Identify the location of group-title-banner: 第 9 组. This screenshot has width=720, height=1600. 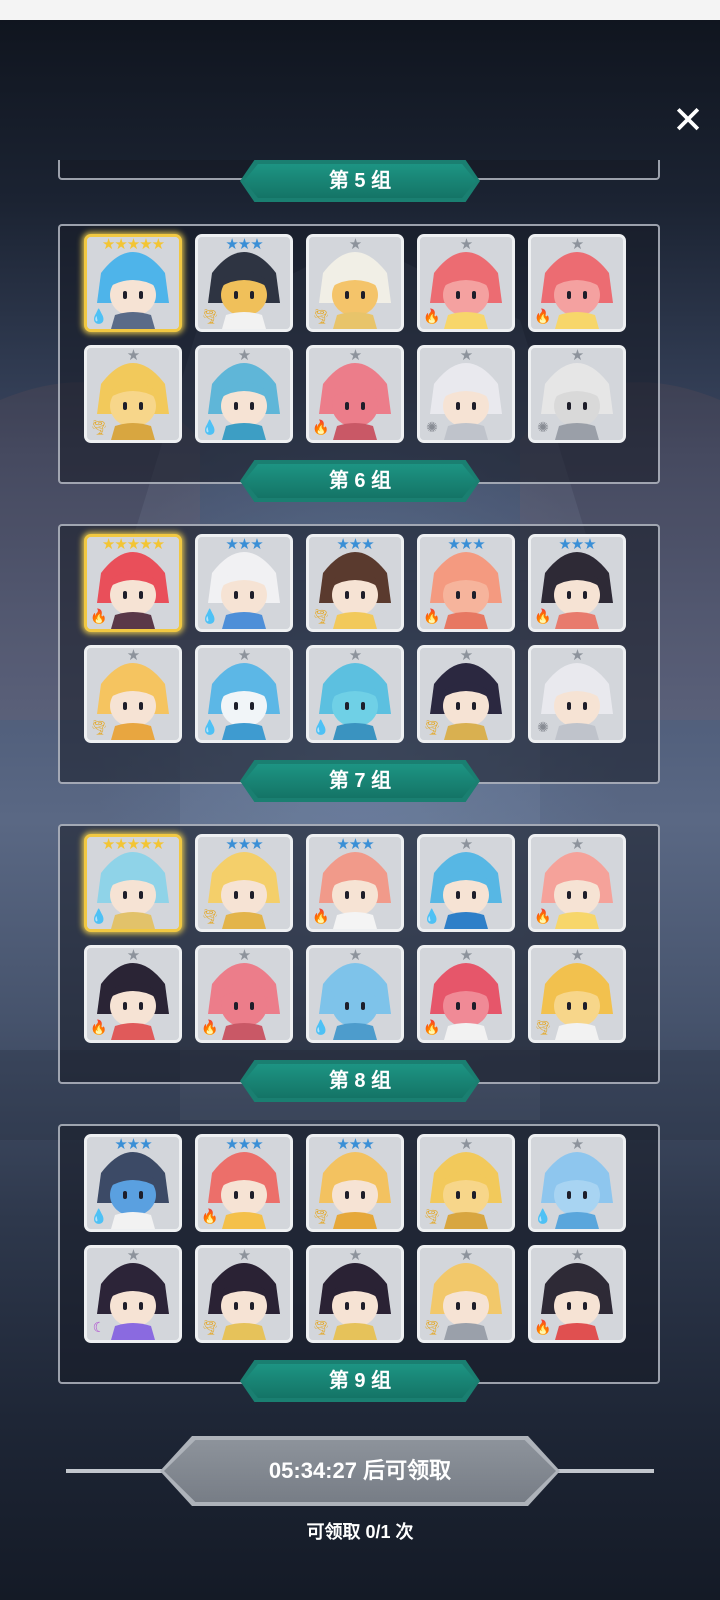
(360, 1381).